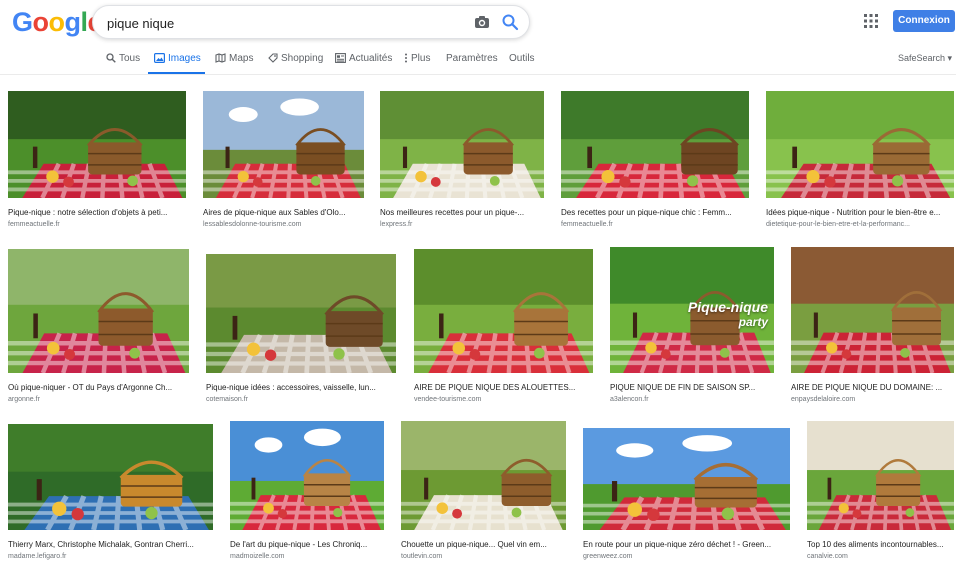 The height and width of the screenshot is (565, 956). I want to click on tab-label: Images, so click(184, 58).